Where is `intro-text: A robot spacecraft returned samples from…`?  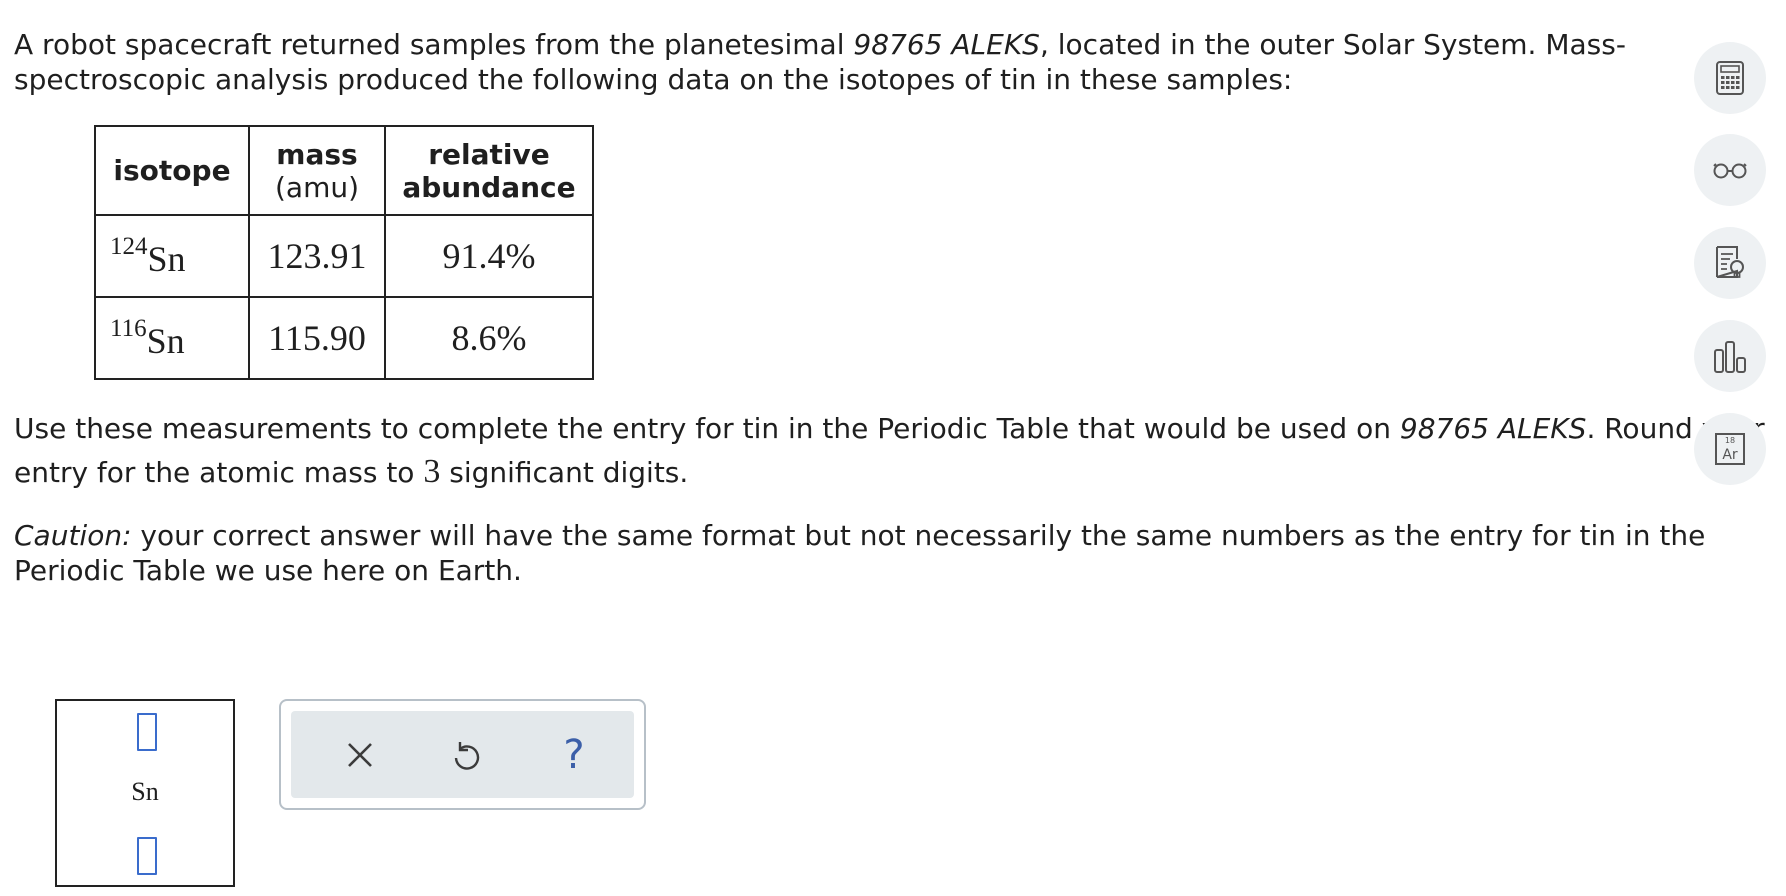 intro-text: A robot spacecraft returned samples from… is located at coordinates (820, 62).